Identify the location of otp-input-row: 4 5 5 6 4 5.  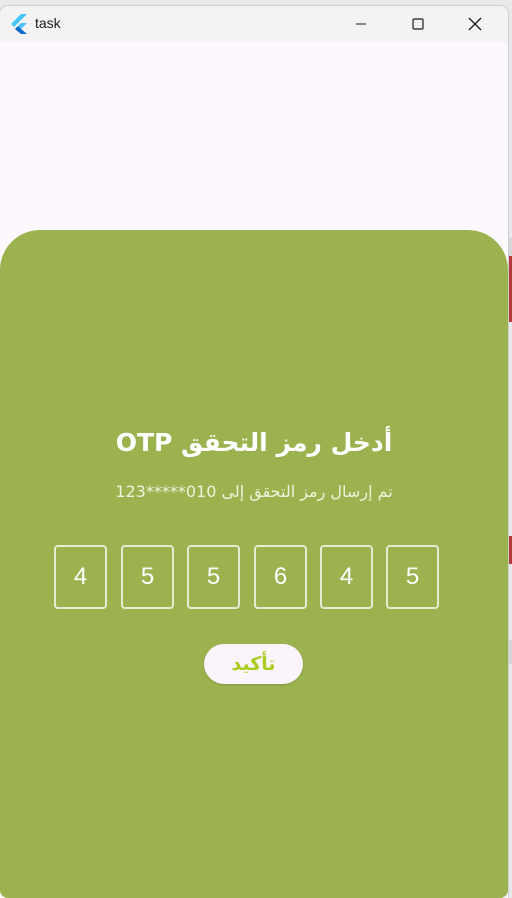
(248, 578).